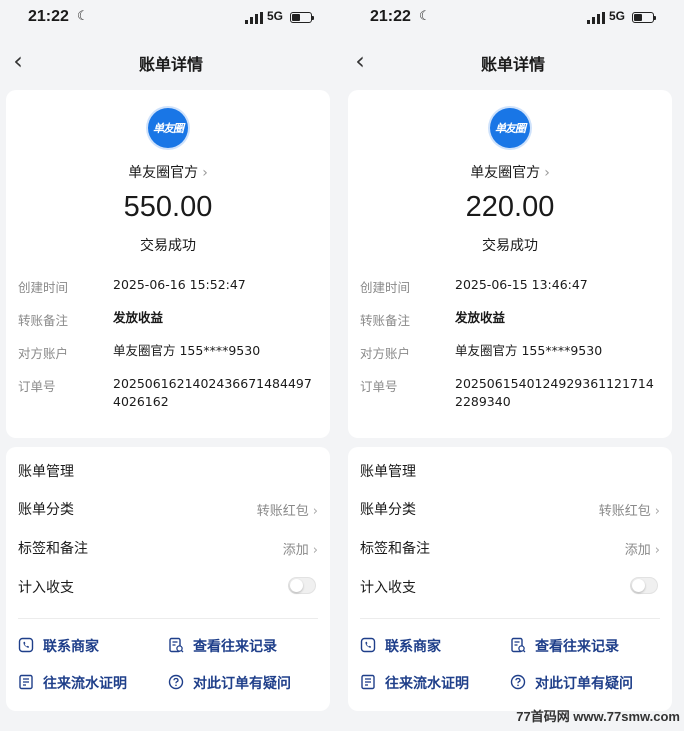 This screenshot has height=731, width=684. I want to click on order-number-value: 2025061621402436671484497 4026162, so click(212, 392).